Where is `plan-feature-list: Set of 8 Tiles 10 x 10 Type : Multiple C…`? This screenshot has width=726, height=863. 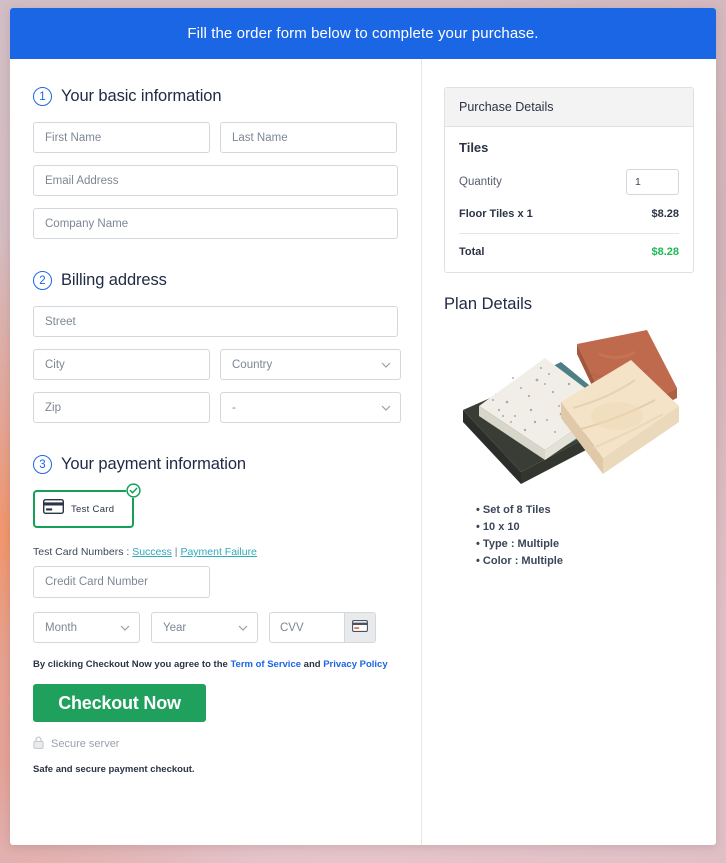 plan-feature-list: Set of 8 Tiles 10 x 10 Type : Multiple C… is located at coordinates (585, 536).